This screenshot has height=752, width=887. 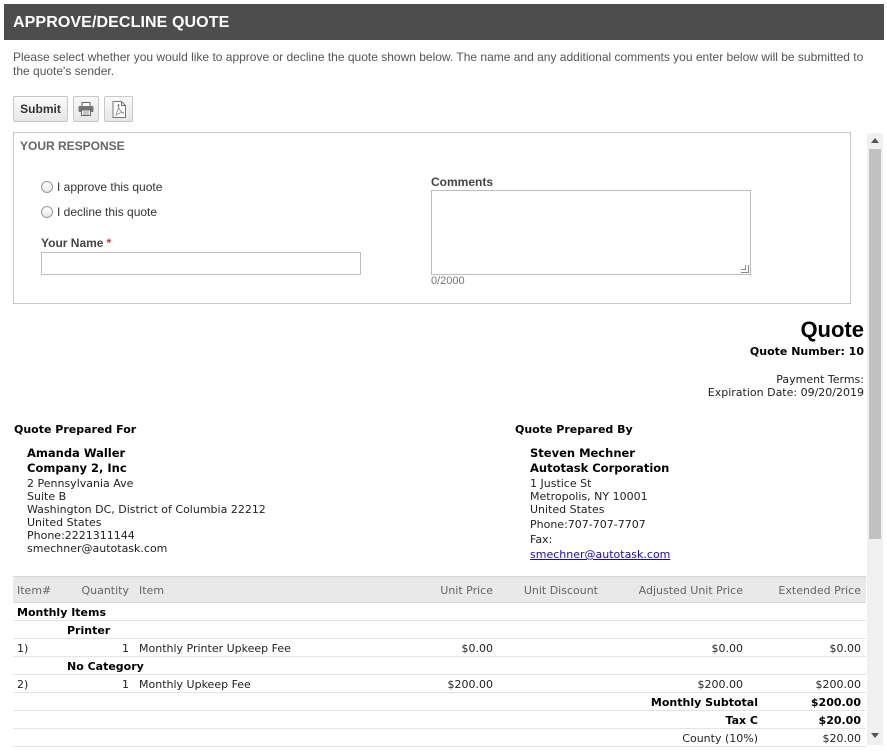 What do you see at coordinates (23, 648) in the screenshot?
I see `item-number: 1)` at bounding box center [23, 648].